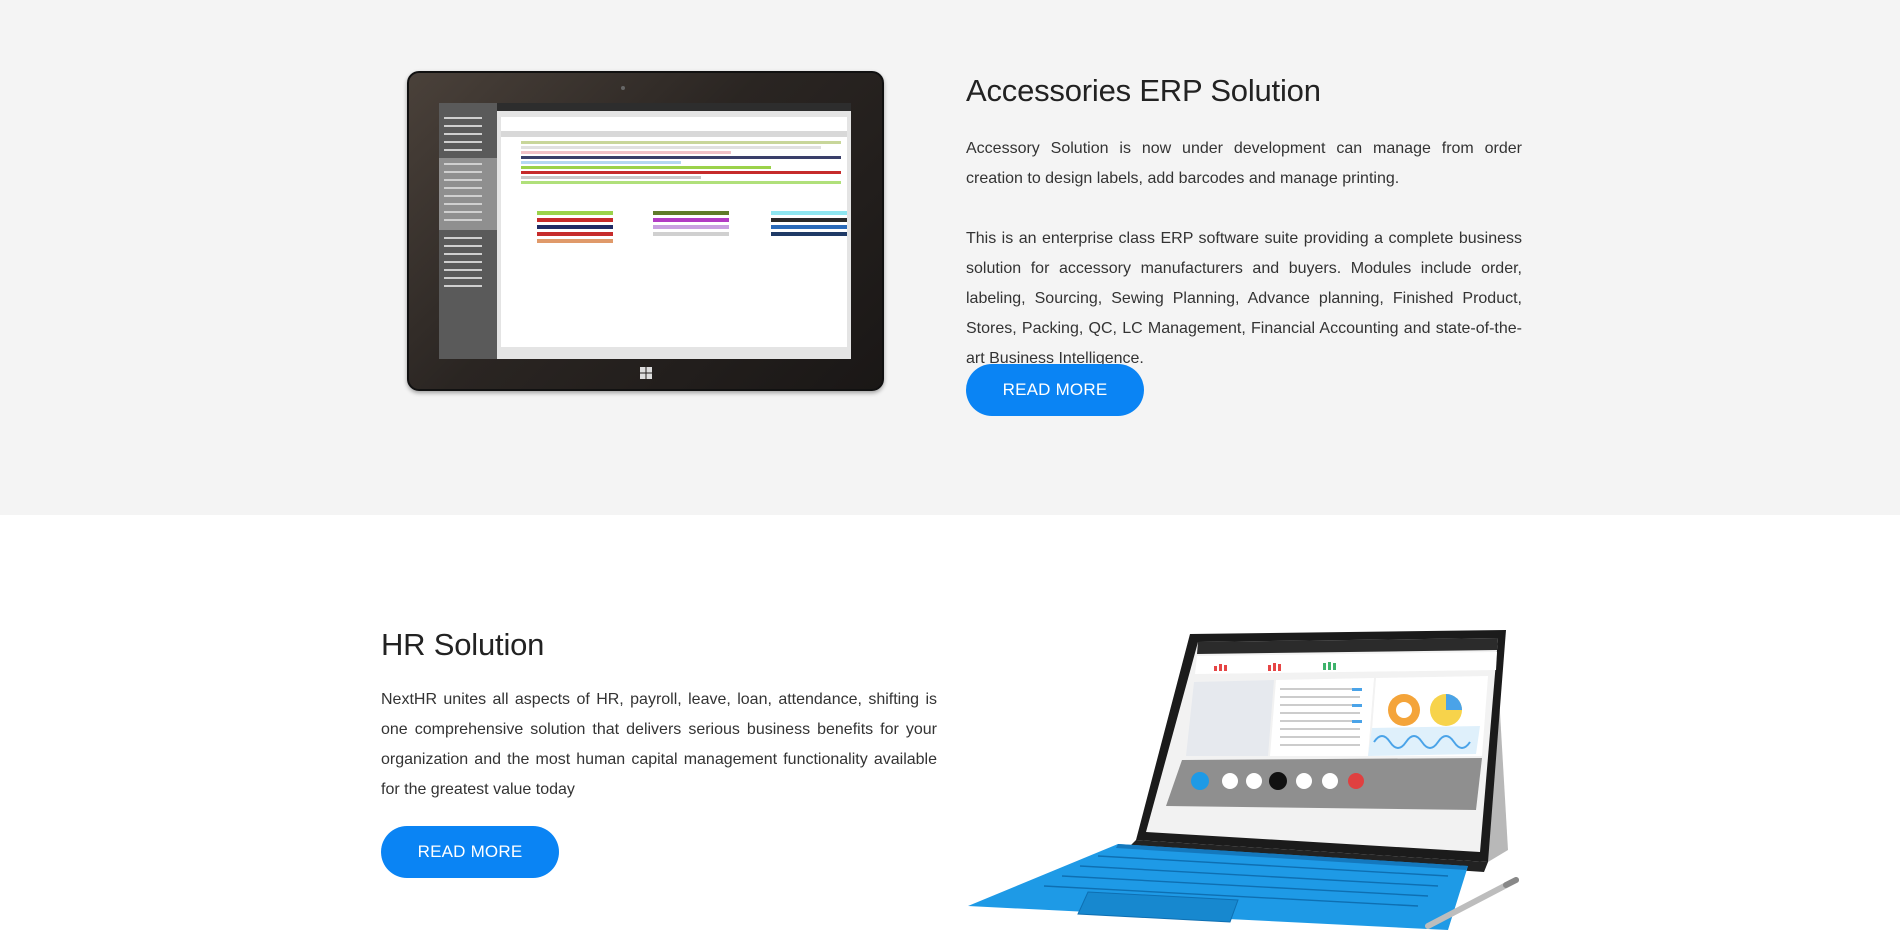 The height and width of the screenshot is (935, 1900). What do you see at coordinates (1243, 780) in the screenshot?
I see `hr-surface-image` at bounding box center [1243, 780].